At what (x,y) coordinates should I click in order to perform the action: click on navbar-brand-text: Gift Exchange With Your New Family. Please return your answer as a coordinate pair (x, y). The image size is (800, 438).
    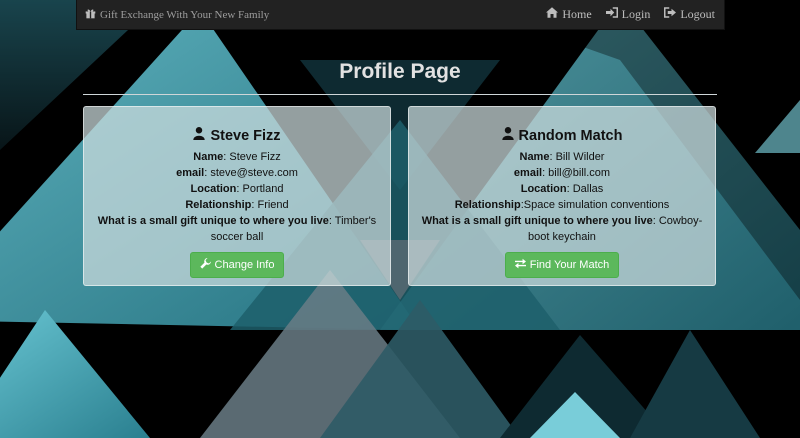
    Looking at the image, I should click on (185, 14).